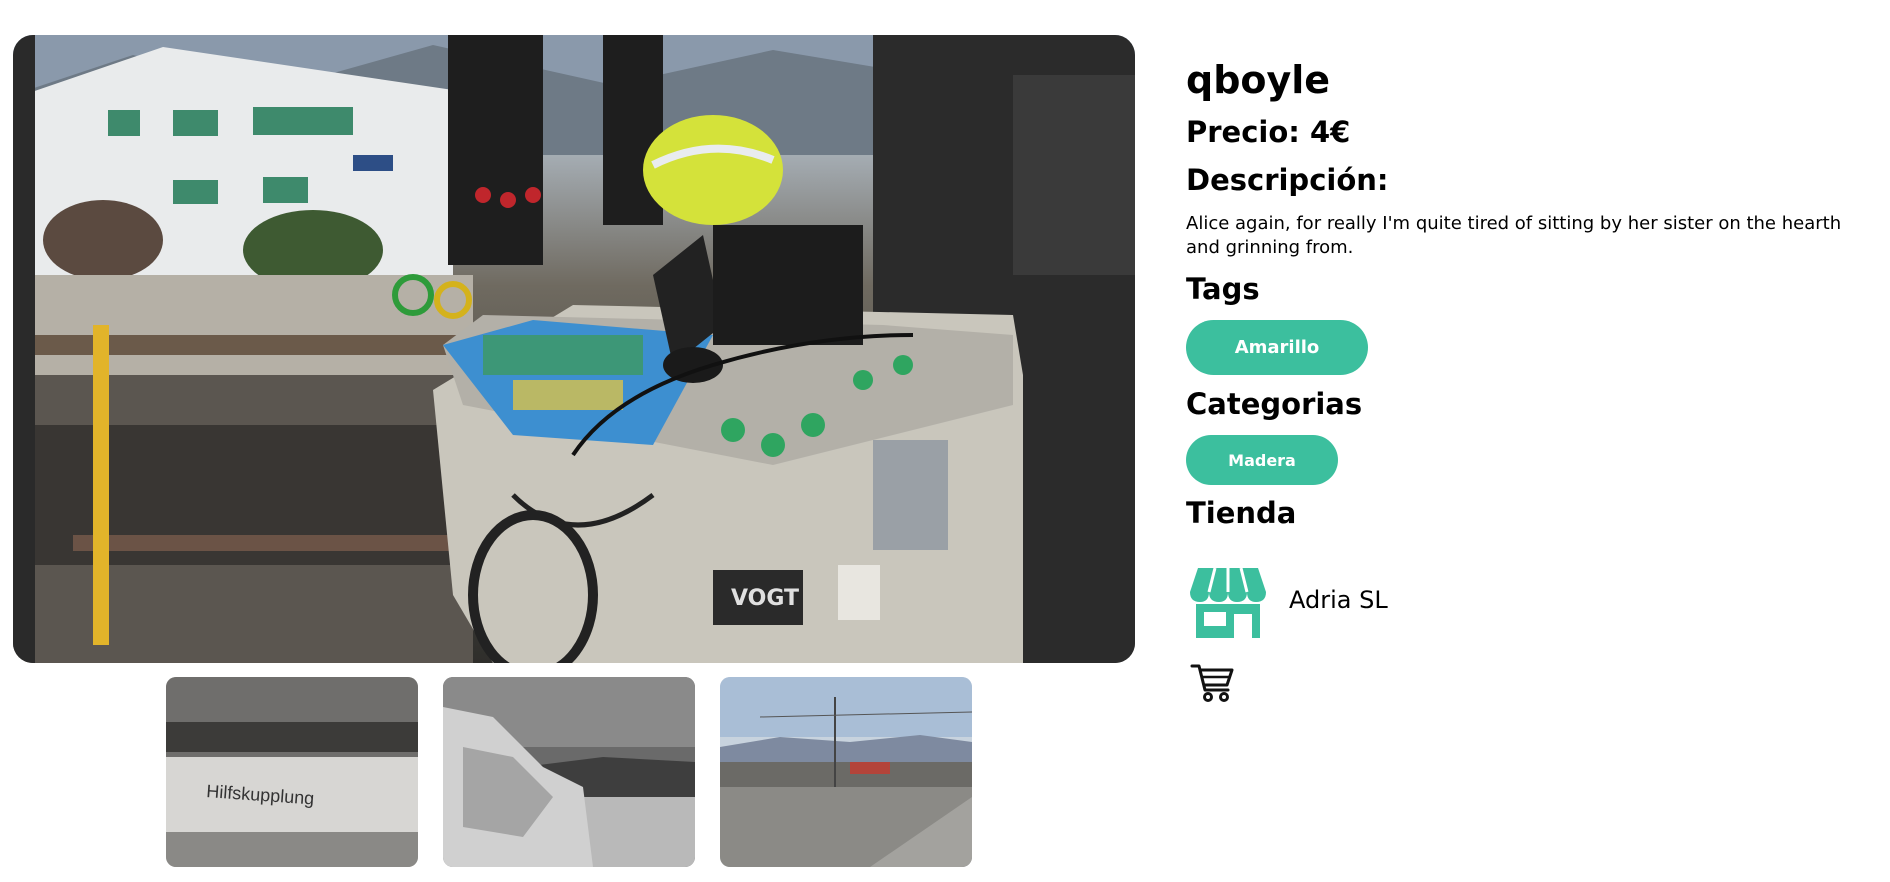 The image size is (1890, 882). I want to click on tags-heading: Tags, so click(1223, 289).